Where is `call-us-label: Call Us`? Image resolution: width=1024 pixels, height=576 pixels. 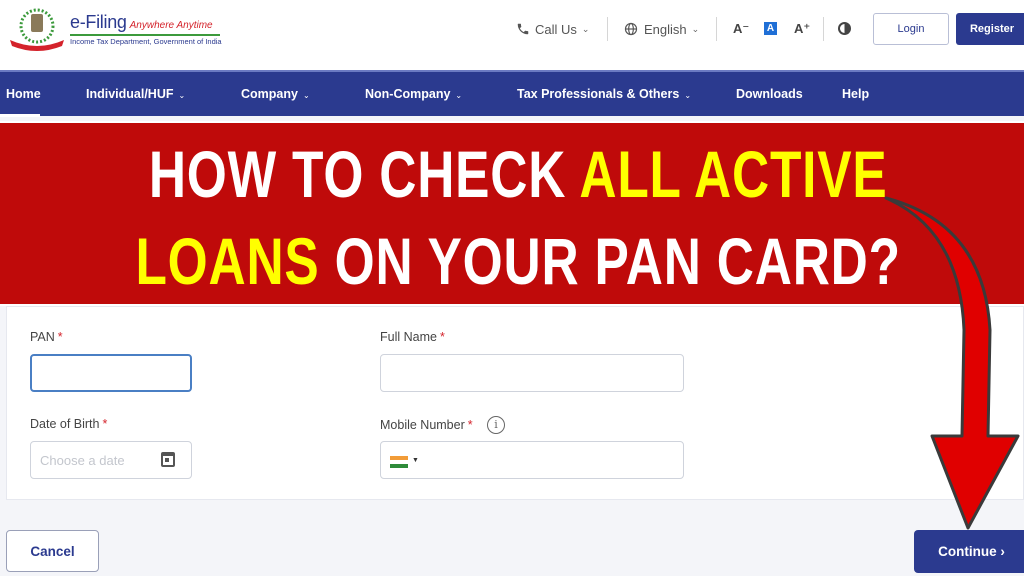 call-us-label: Call Us is located at coordinates (556, 29).